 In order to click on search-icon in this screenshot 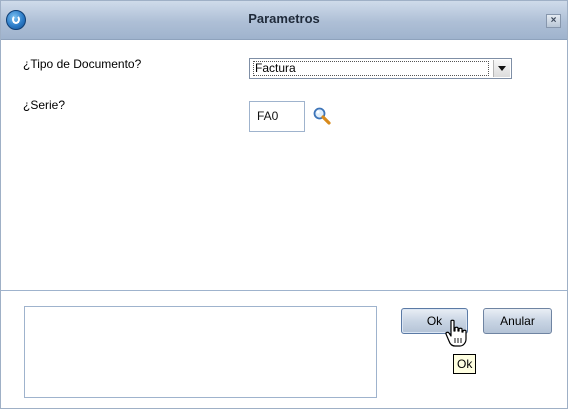, I will do `click(322, 116)`.